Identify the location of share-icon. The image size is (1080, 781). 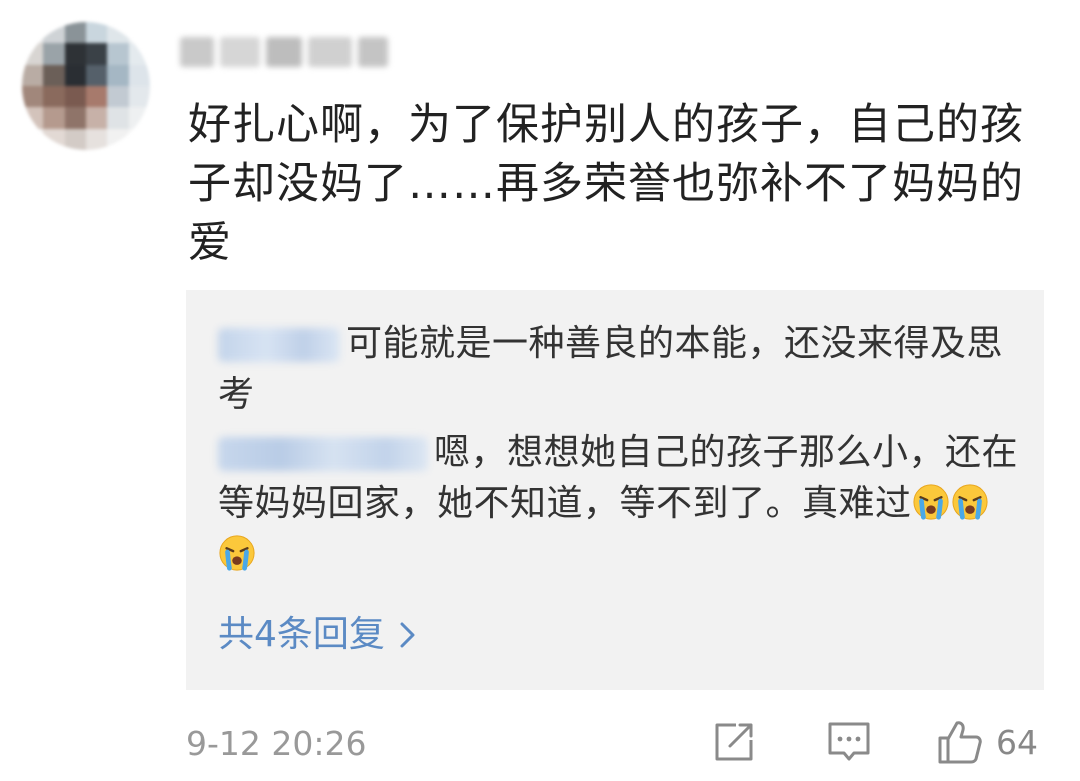
(734, 742).